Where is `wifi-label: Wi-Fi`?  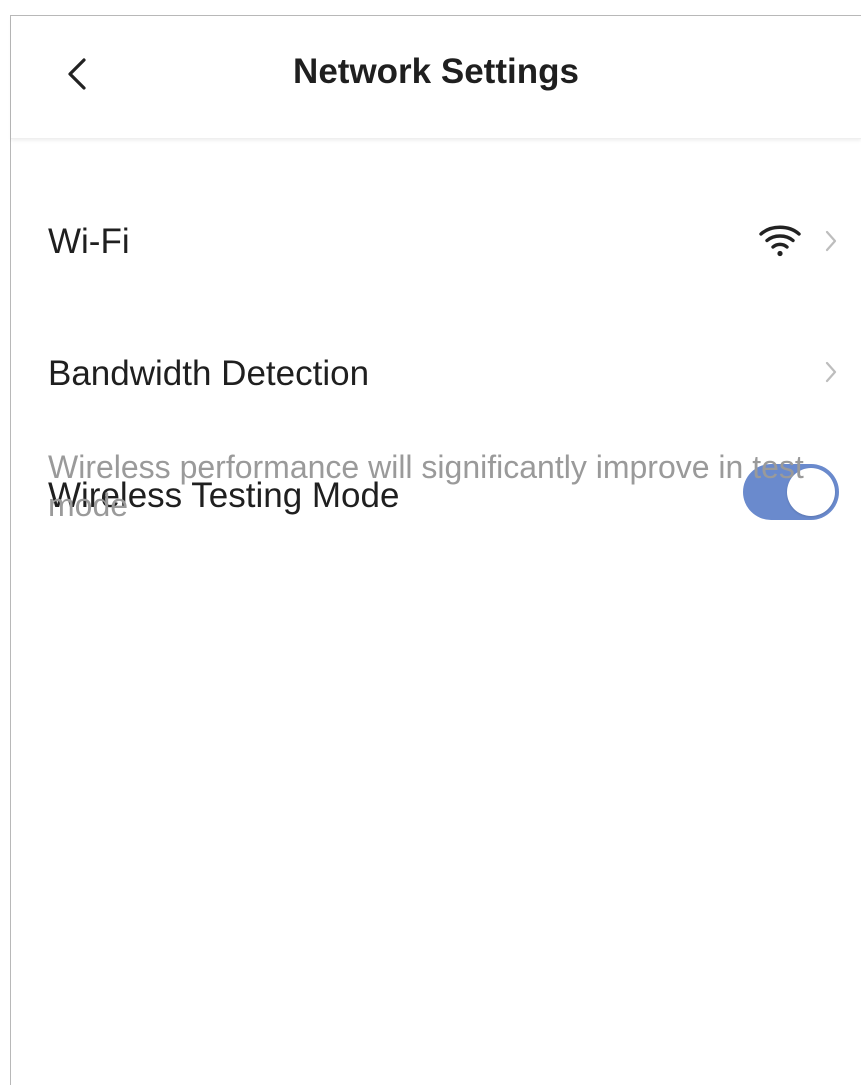
wifi-label: Wi-Fi is located at coordinates (89, 241).